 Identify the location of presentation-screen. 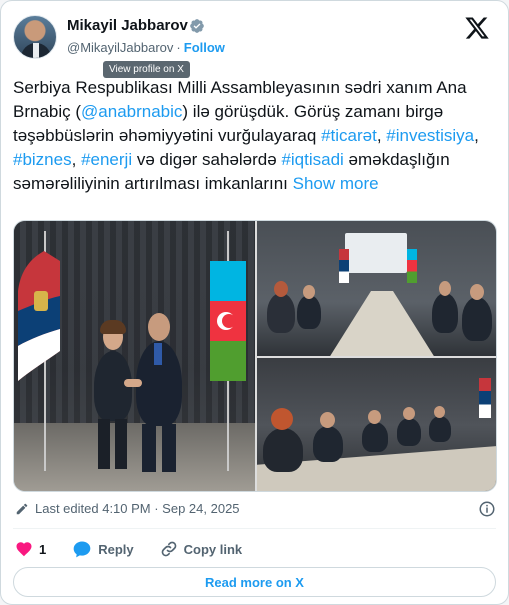
(376, 253).